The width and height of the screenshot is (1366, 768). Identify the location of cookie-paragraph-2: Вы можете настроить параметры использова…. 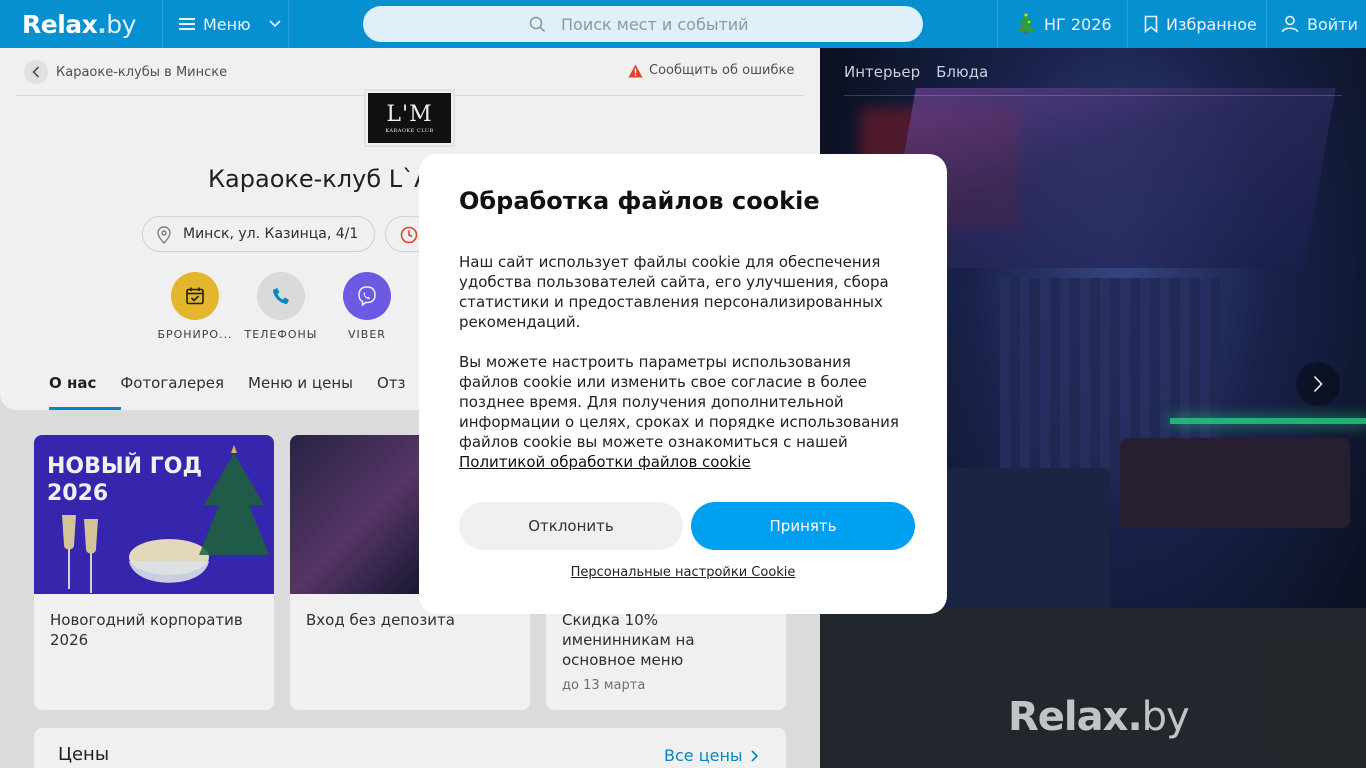
(683, 412).